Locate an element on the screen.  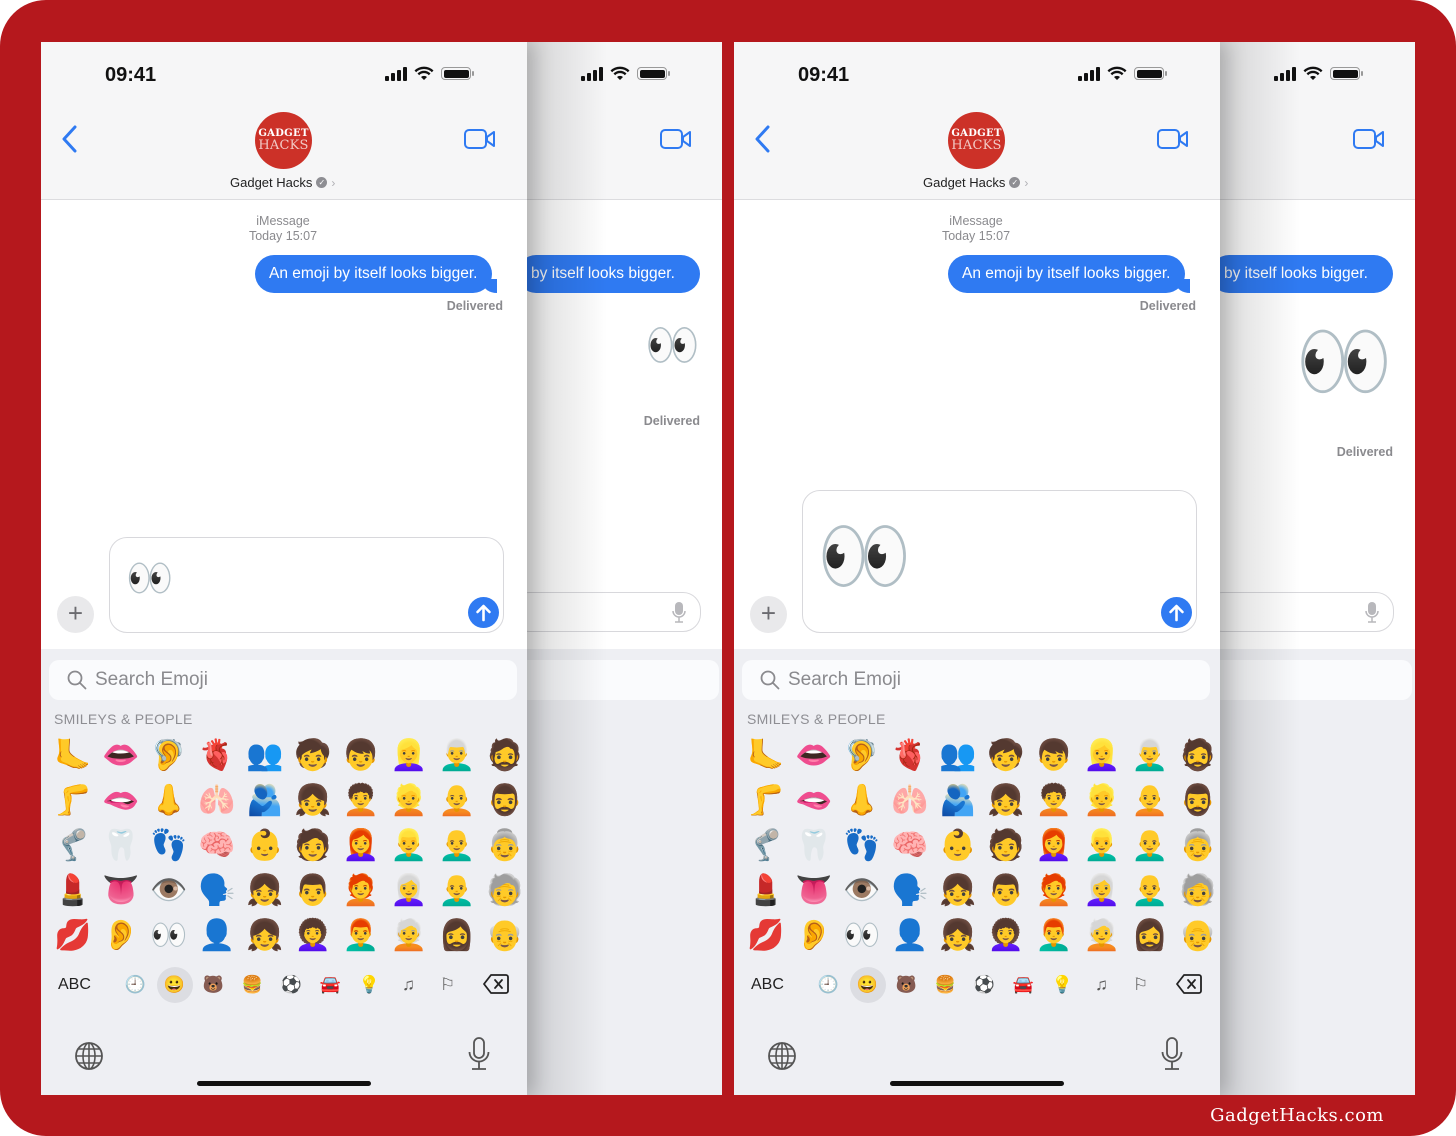
emoji-key: 👨 is located at coordinates (1006, 890).